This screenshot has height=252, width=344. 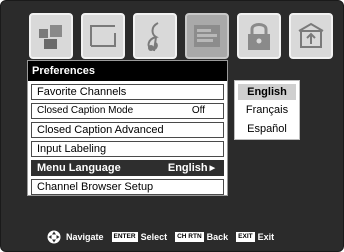 What do you see at coordinates (154, 237) in the screenshot?
I see `help-select-label: Select` at bounding box center [154, 237].